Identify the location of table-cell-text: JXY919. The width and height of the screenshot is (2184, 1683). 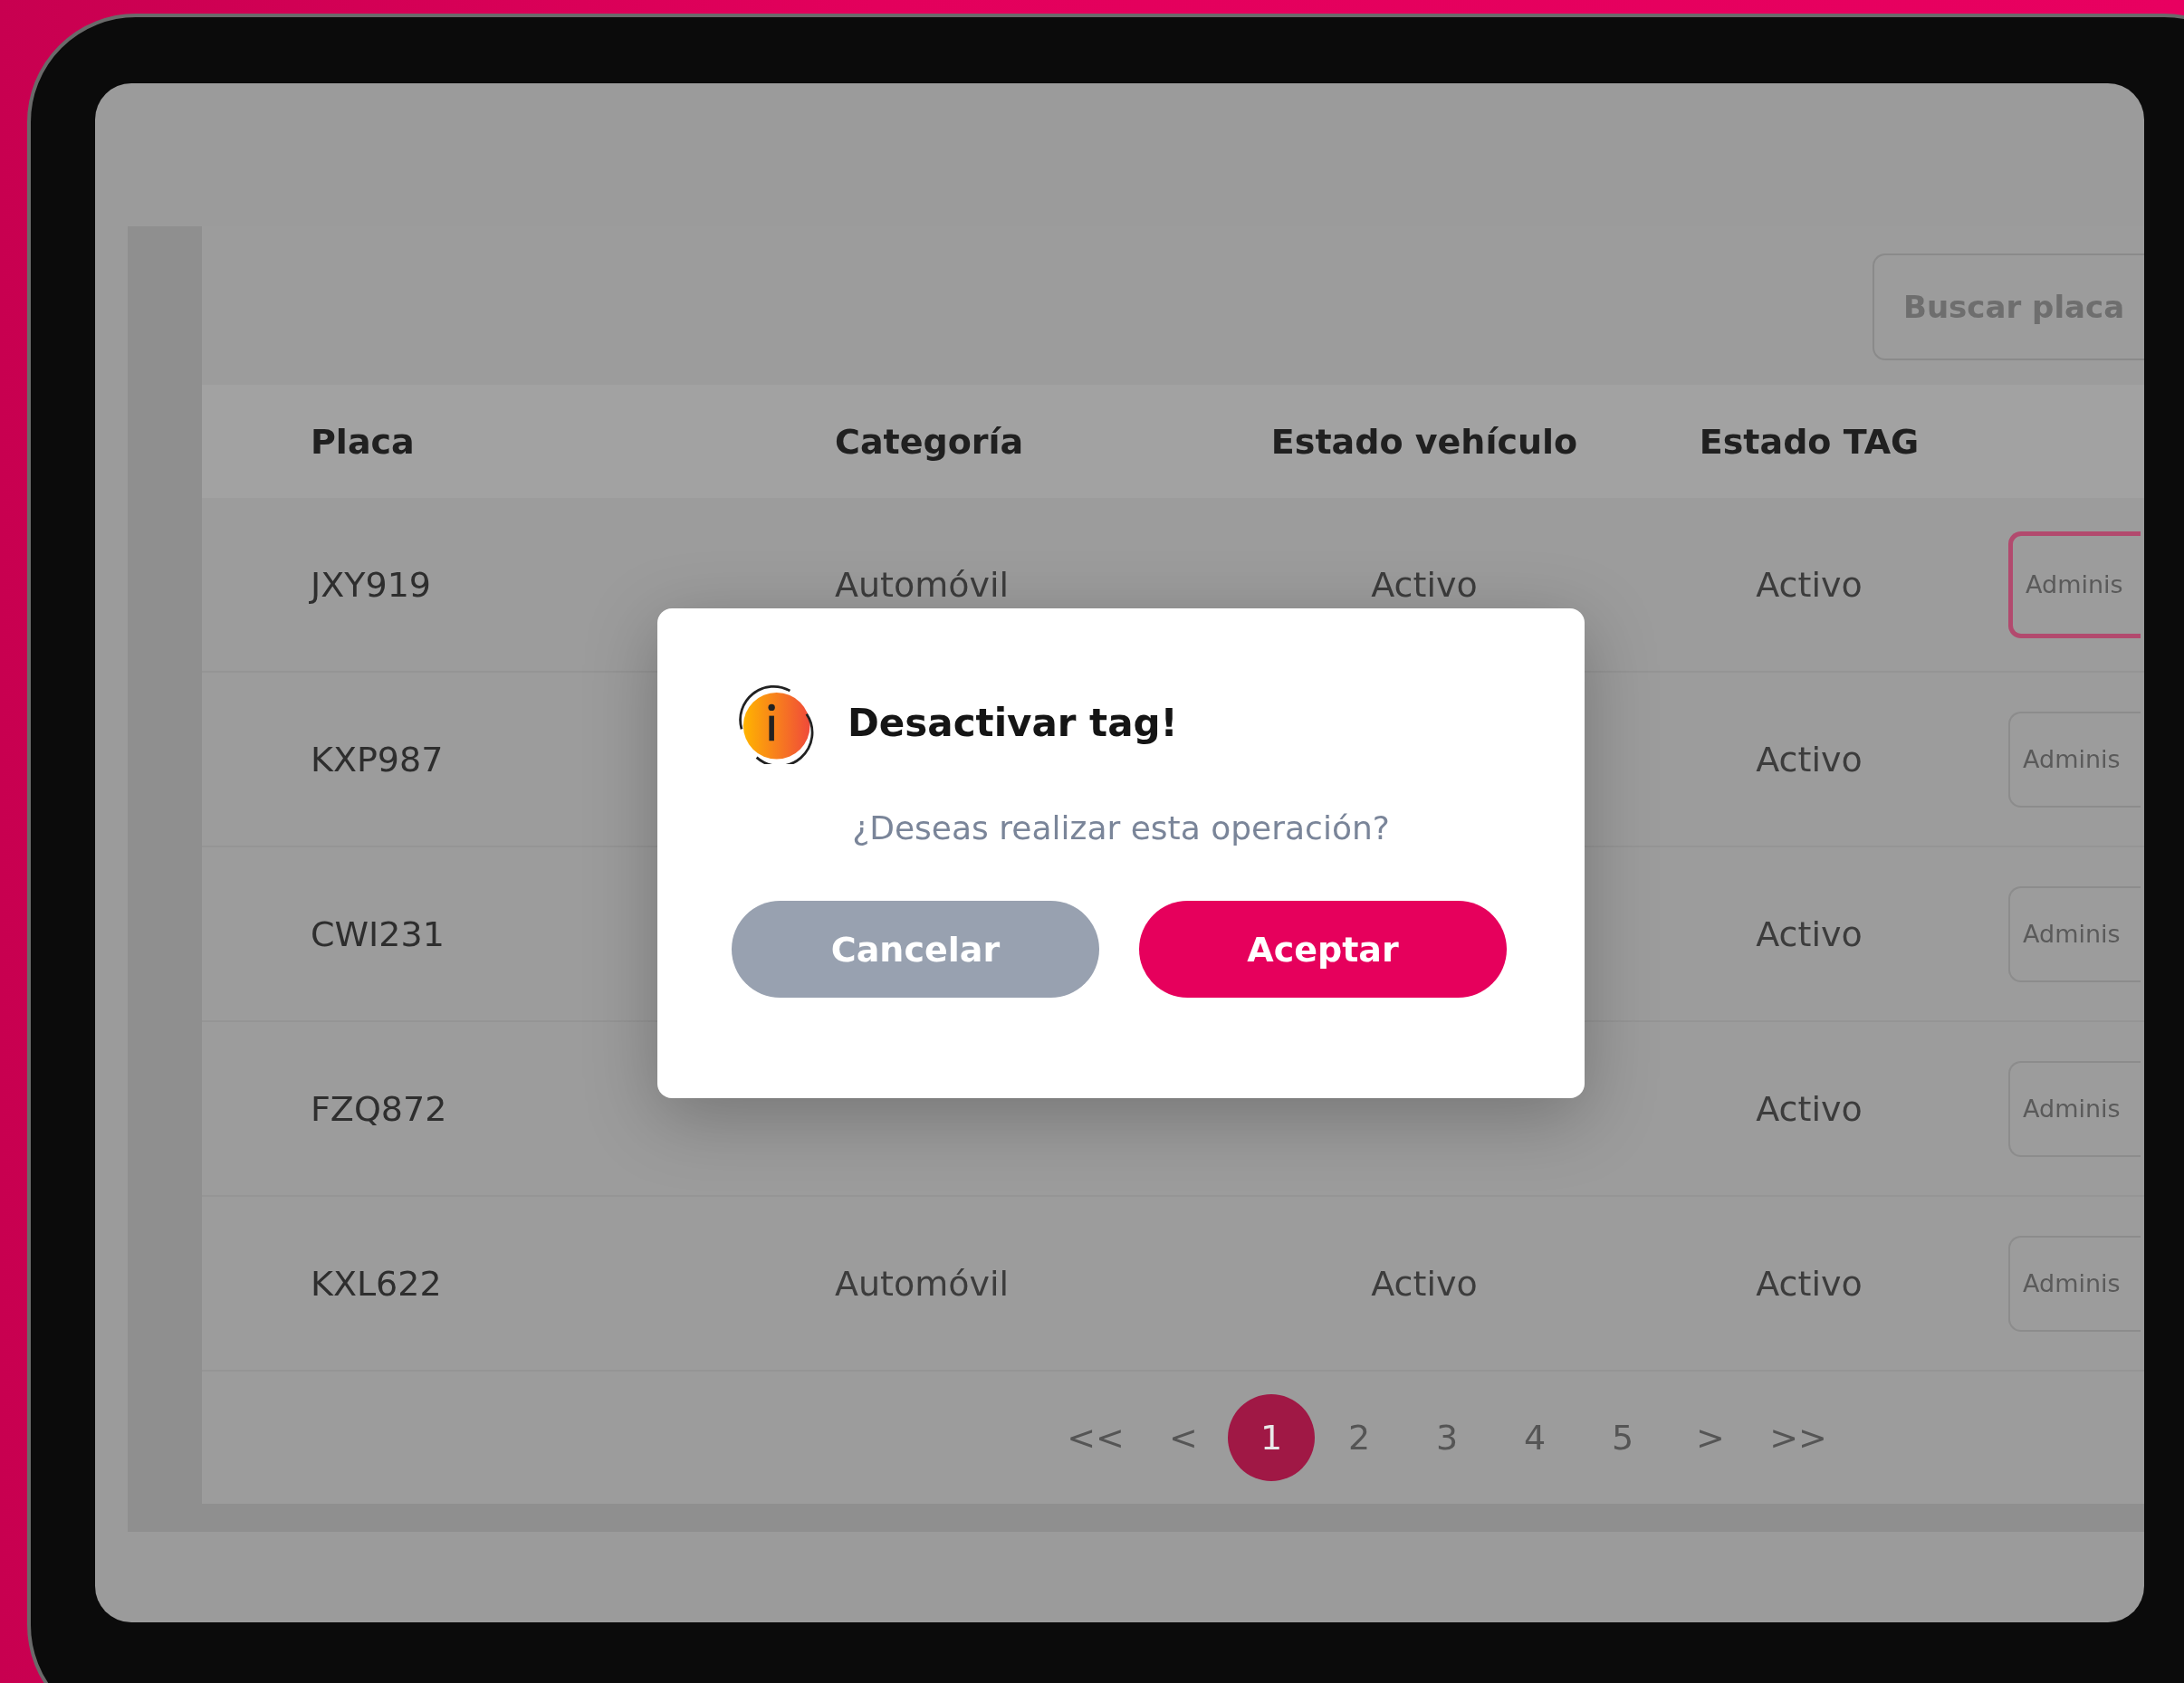
(371, 584).